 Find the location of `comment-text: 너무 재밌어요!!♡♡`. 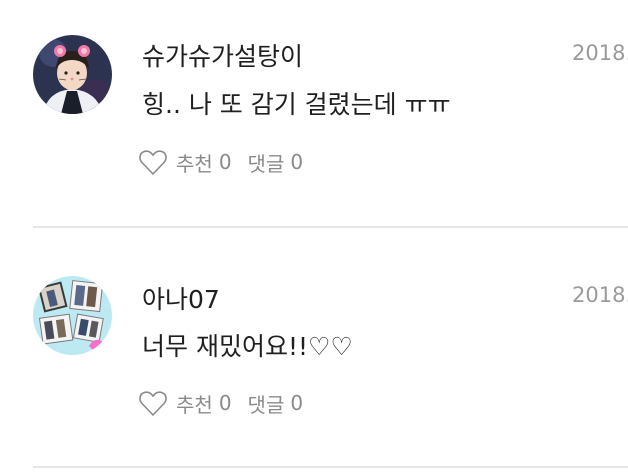

comment-text: 너무 재밌어요!!♡♡ is located at coordinates (247, 346).